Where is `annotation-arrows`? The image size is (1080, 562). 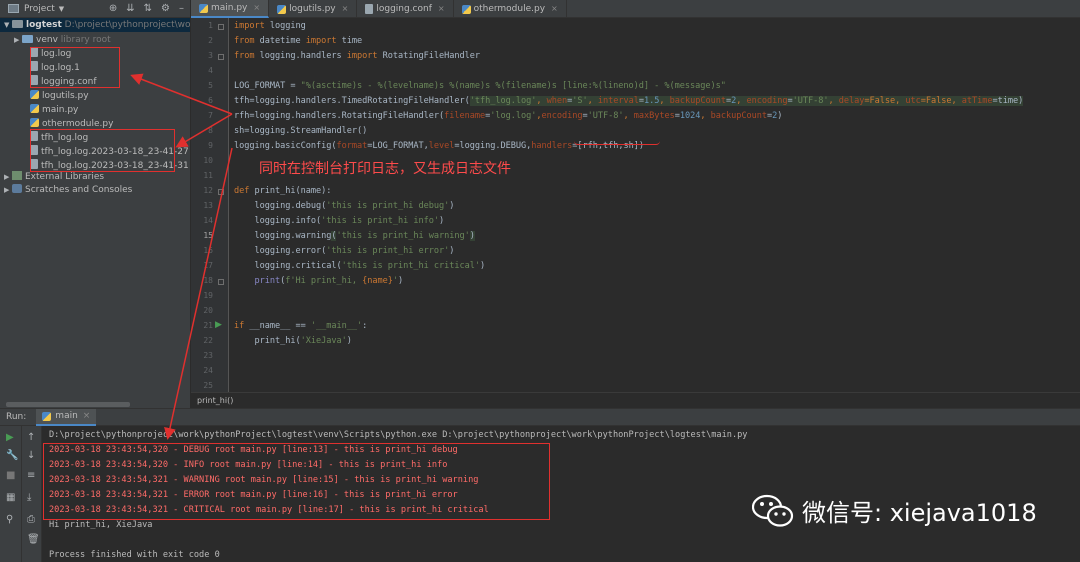
annotation-arrows is located at coordinates (181, 256).